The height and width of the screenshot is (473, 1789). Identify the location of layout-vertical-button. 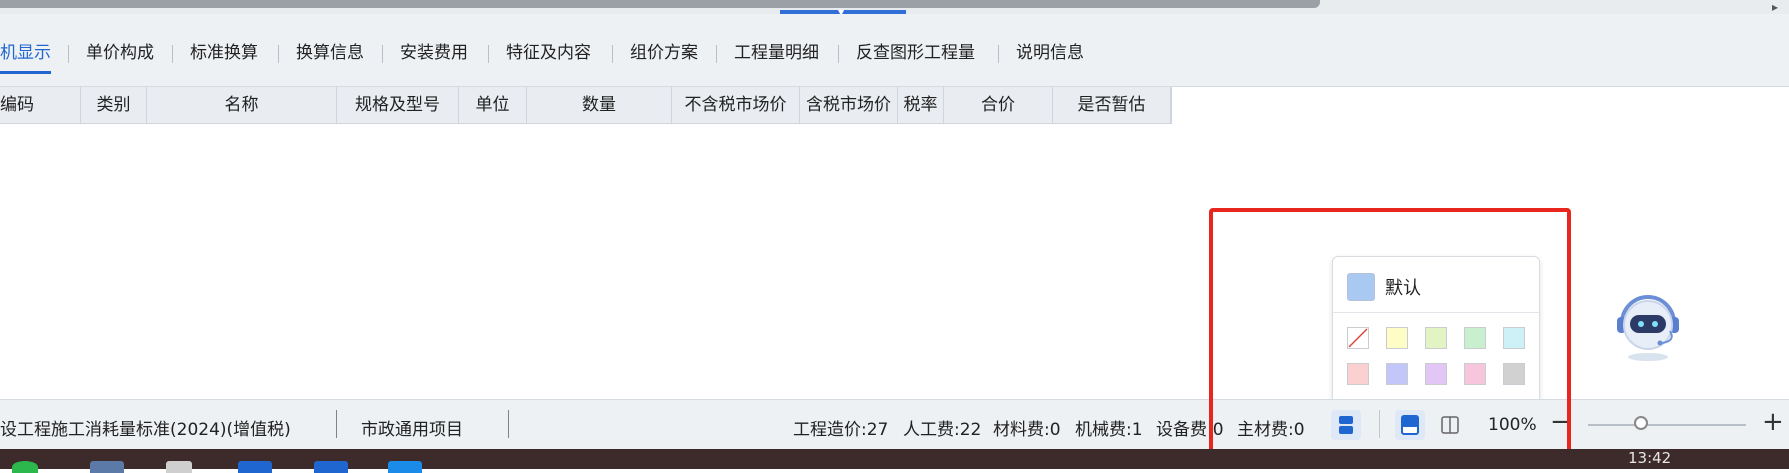
(1450, 425).